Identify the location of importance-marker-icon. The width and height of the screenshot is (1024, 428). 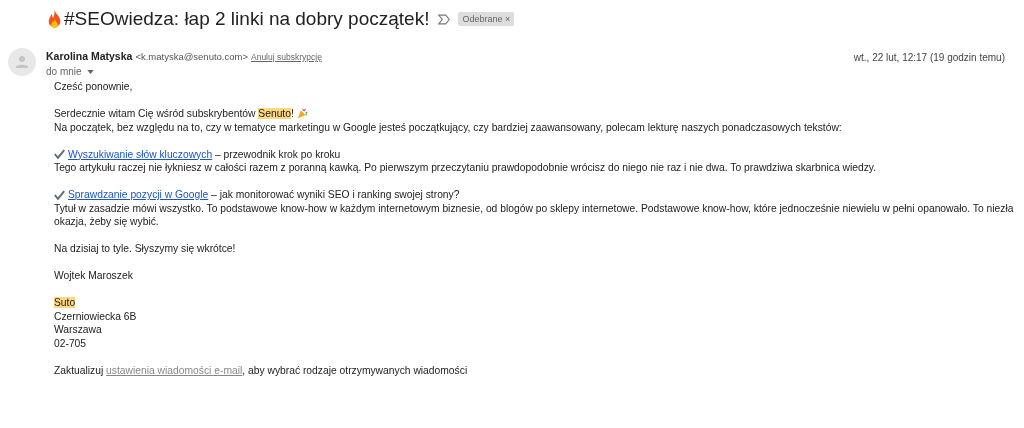
(444, 19).